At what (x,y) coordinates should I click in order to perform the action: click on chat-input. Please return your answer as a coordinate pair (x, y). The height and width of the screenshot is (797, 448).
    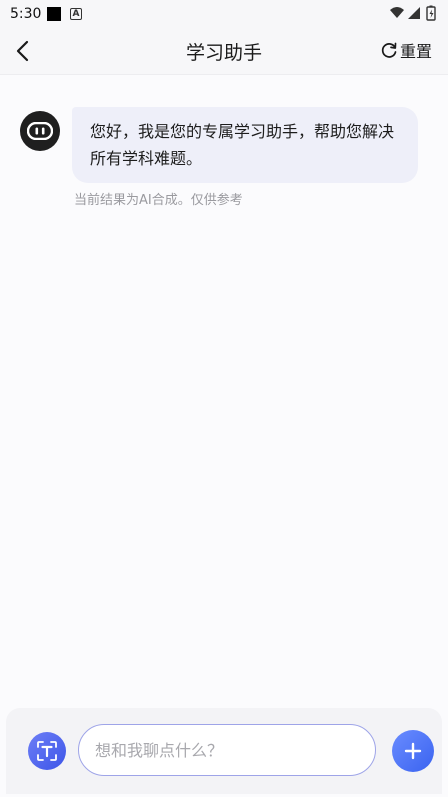
    Looking at the image, I should click on (227, 750).